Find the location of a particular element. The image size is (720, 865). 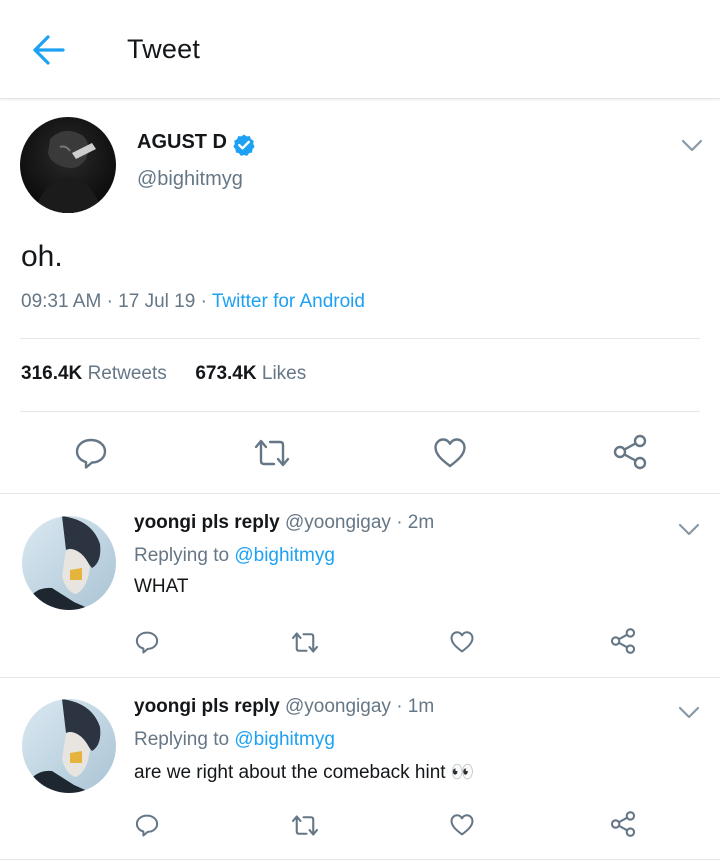

reply-text: WHAT is located at coordinates (161, 586).